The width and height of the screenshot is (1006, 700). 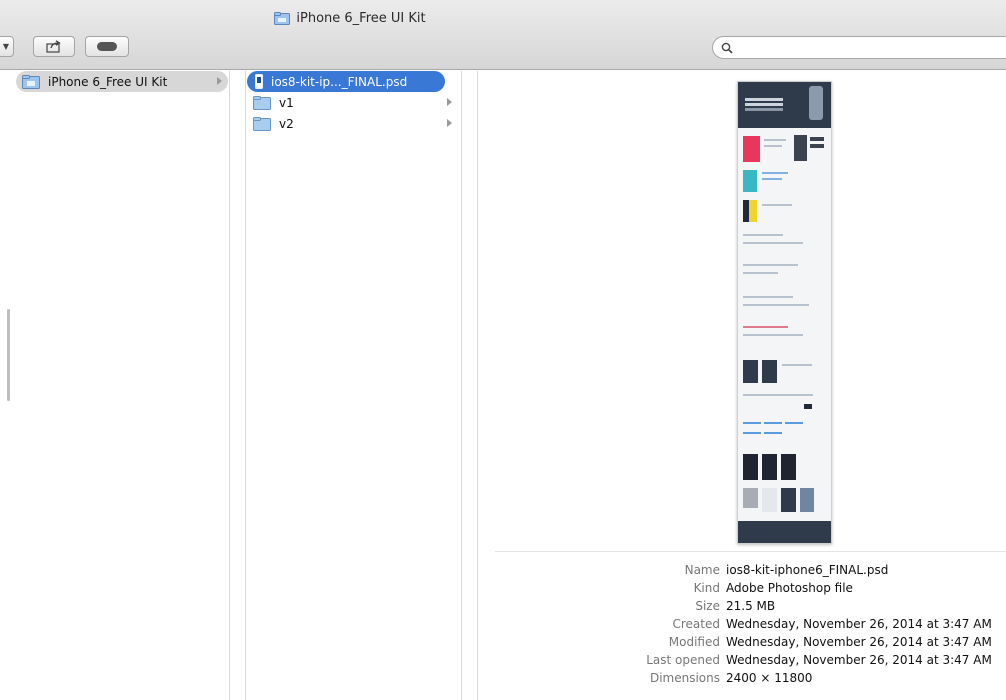 What do you see at coordinates (706, 588) in the screenshot?
I see `info-key: Kind` at bounding box center [706, 588].